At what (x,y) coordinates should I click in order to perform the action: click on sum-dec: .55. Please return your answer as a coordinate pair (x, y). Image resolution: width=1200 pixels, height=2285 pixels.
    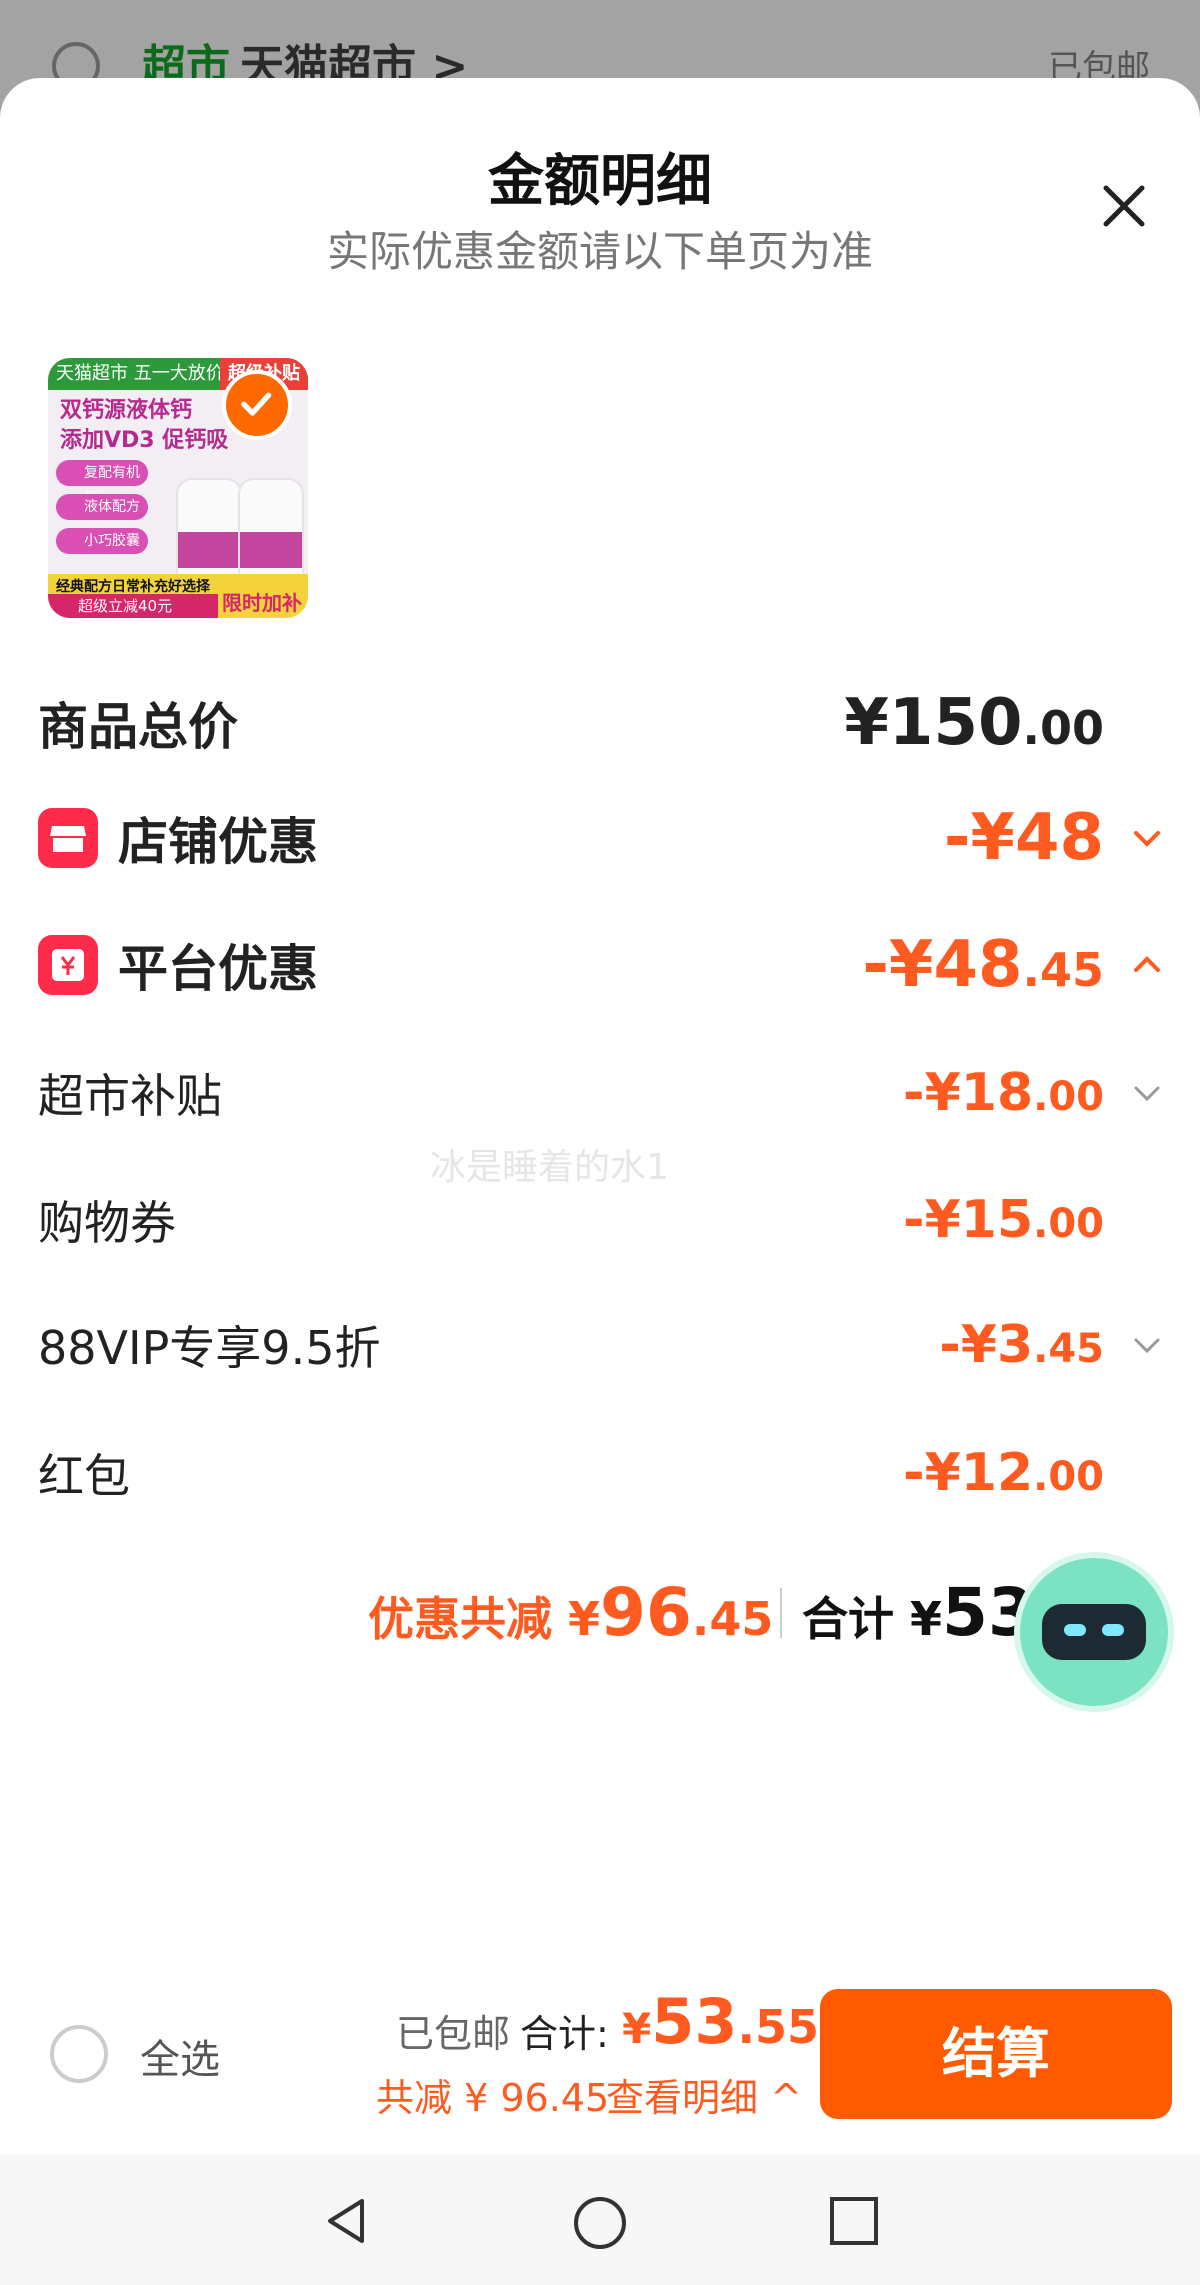
    Looking at the image, I should click on (778, 2027).